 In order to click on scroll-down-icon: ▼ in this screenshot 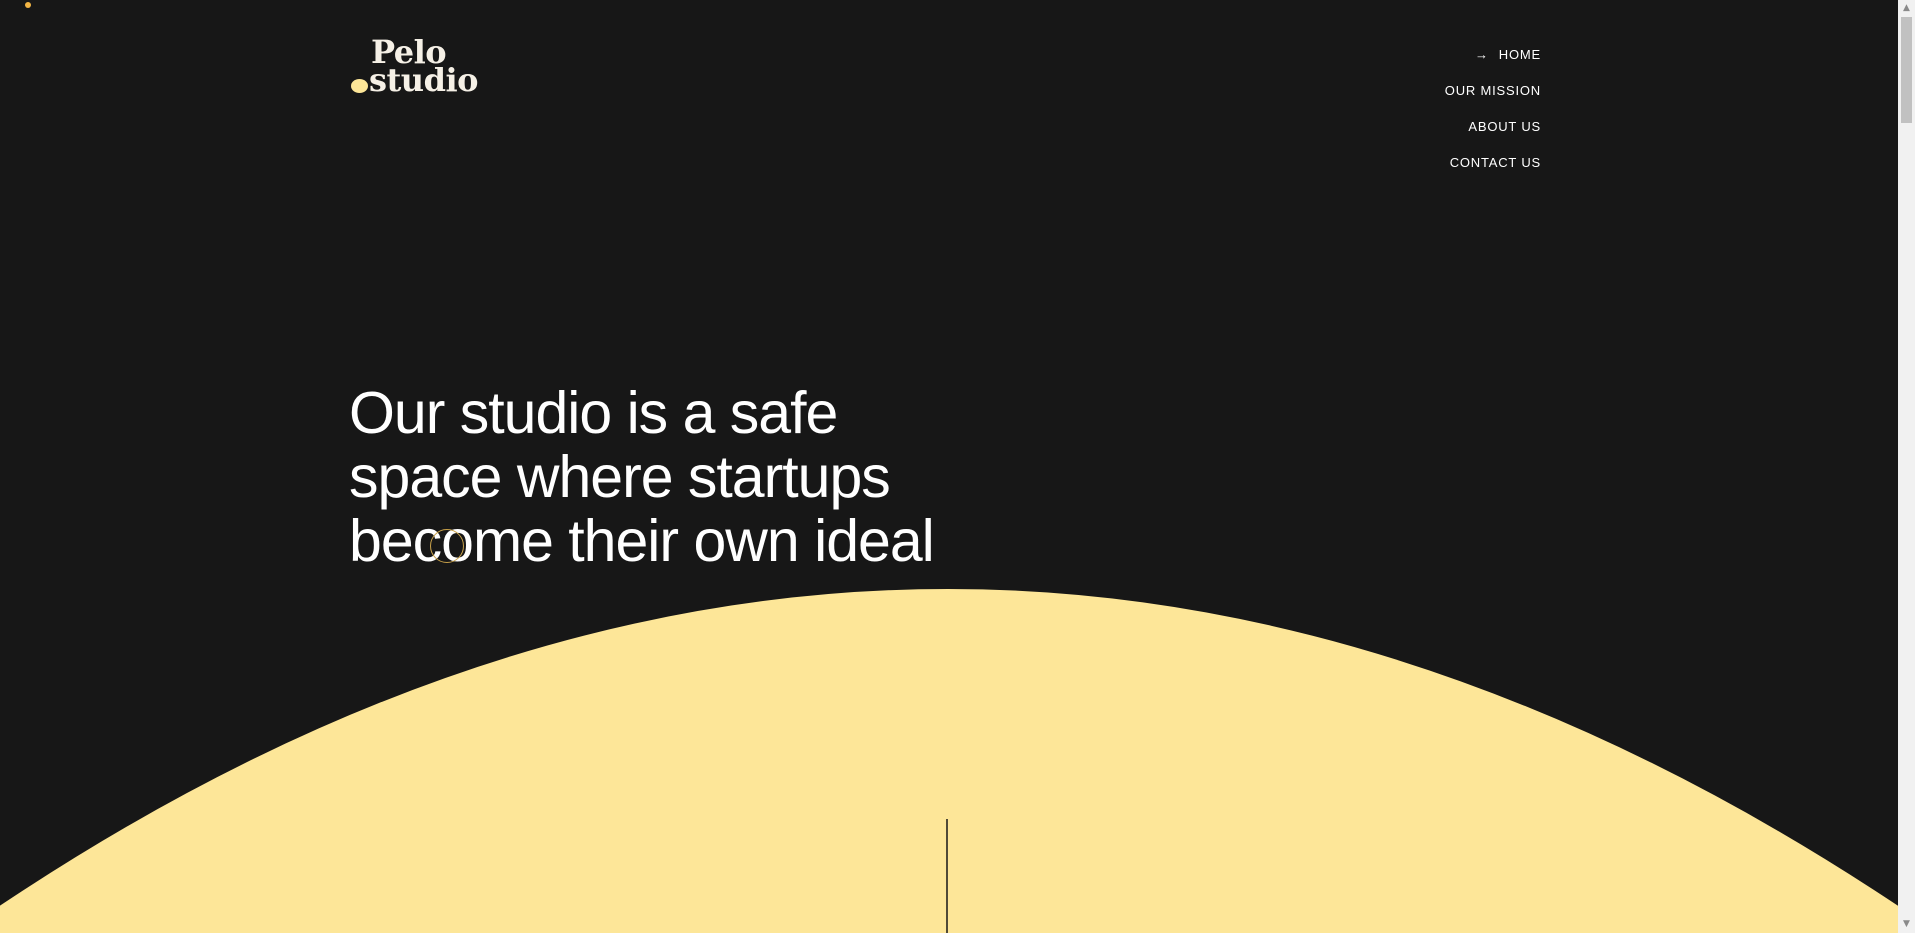, I will do `click(1906, 924)`.